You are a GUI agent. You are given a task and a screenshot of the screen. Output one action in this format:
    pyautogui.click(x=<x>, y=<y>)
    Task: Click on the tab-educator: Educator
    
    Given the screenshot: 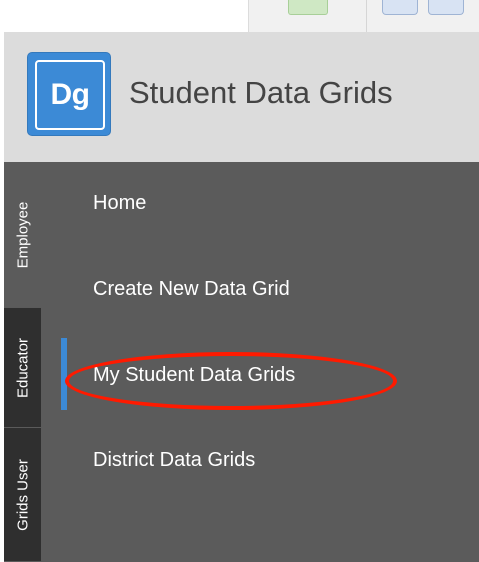 What is the action you would take?
    pyautogui.click(x=22, y=368)
    